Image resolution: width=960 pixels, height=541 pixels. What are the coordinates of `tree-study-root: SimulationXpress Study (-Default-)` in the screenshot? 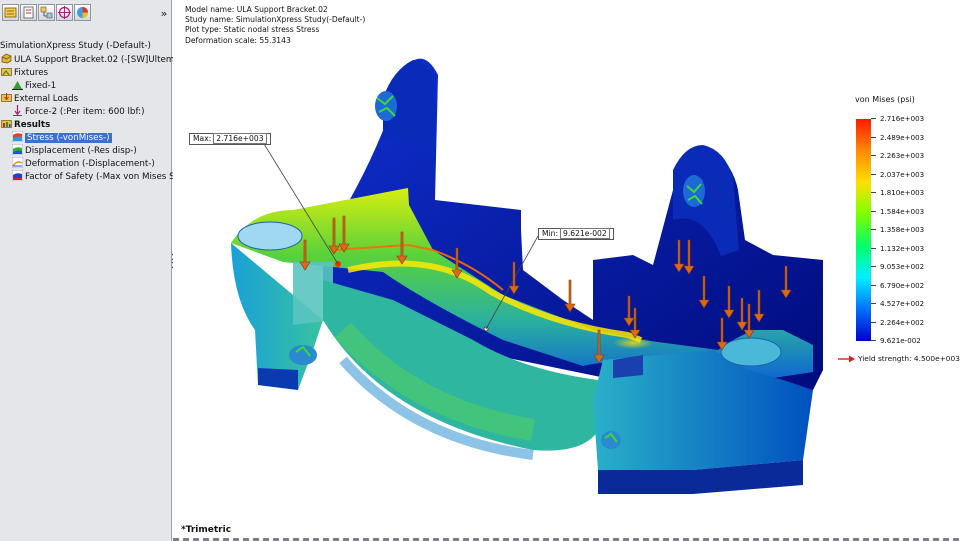 It's located at (75, 46).